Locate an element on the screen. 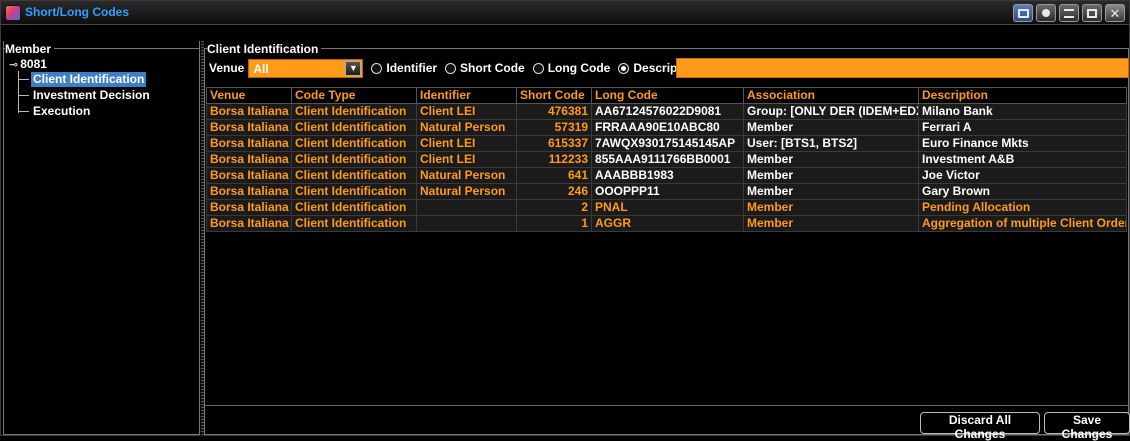  table-cell: 1 is located at coordinates (554, 223).